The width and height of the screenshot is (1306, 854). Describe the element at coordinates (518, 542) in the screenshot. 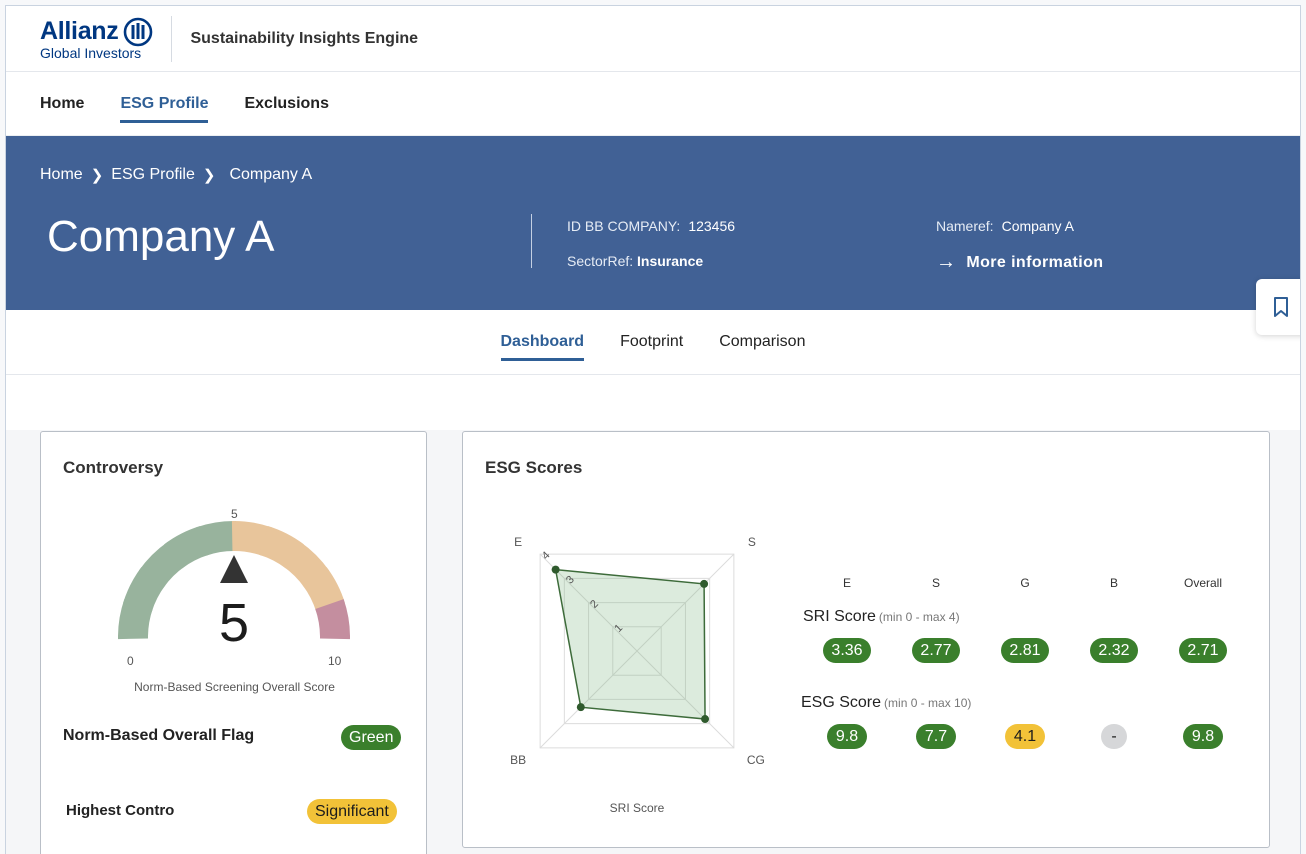

I see `radar-axis-label: E` at that location.